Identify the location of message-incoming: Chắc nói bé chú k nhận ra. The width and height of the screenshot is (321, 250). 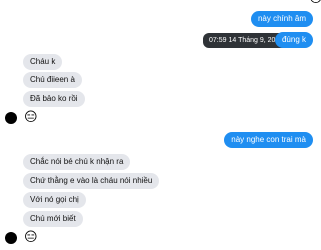
(77, 162).